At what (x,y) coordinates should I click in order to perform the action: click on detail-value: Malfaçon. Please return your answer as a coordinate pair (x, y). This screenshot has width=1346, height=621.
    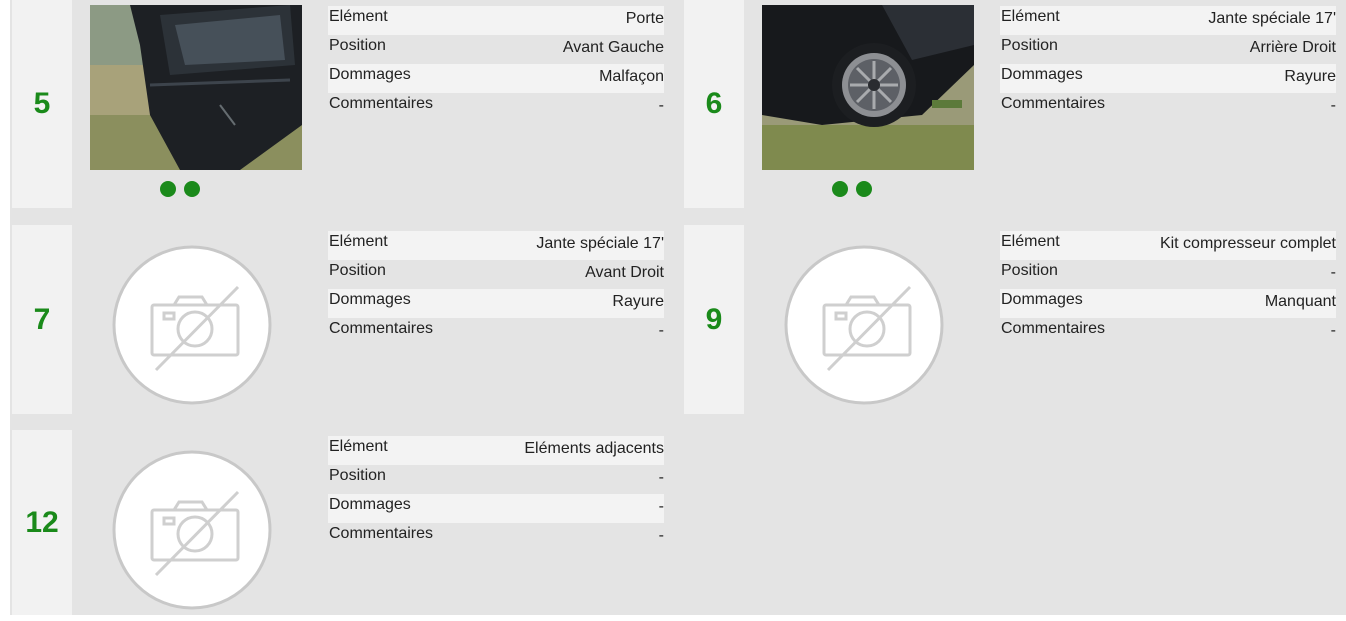
    Looking at the image, I should click on (631, 76).